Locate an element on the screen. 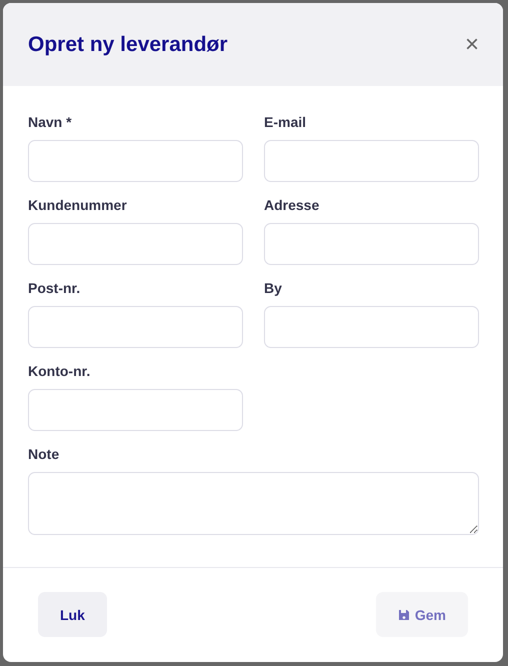 This screenshot has height=666, width=508. field-label: Post-nr. is located at coordinates (55, 288).